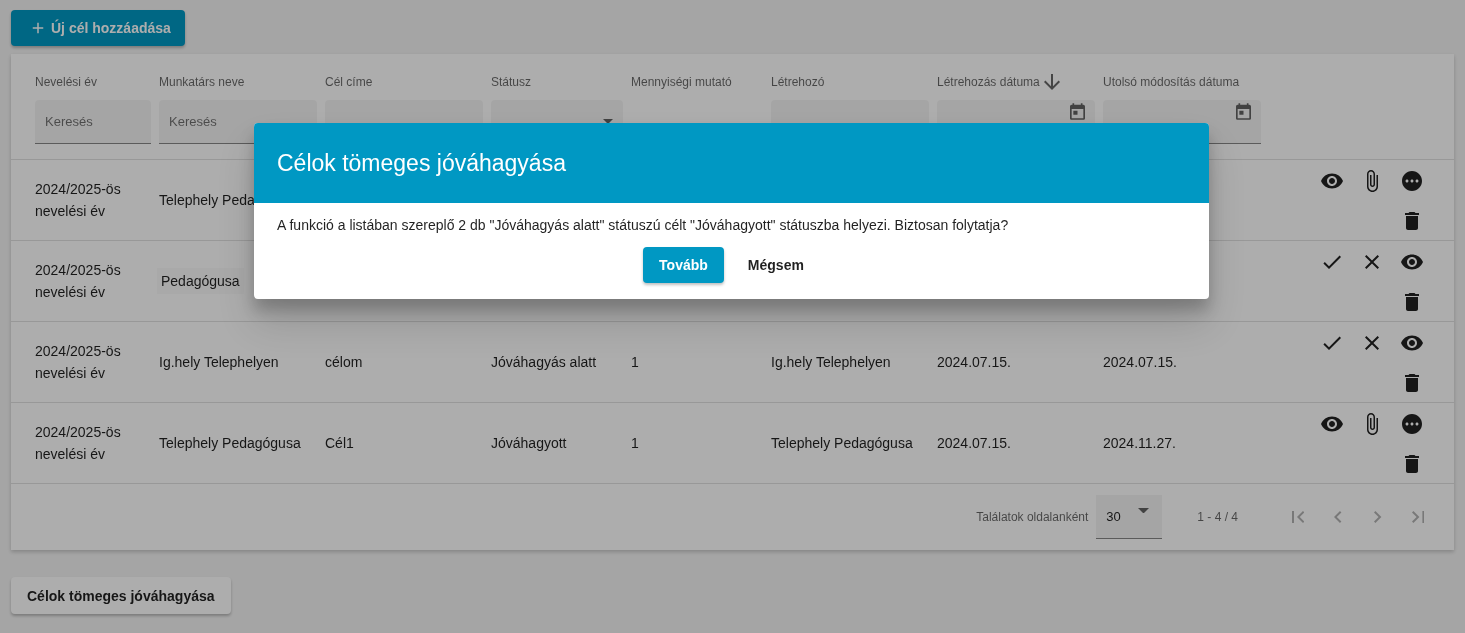 This screenshot has width=1465, height=633. Describe the element at coordinates (66, 82) in the screenshot. I see `column-header: Nevelési év` at that location.